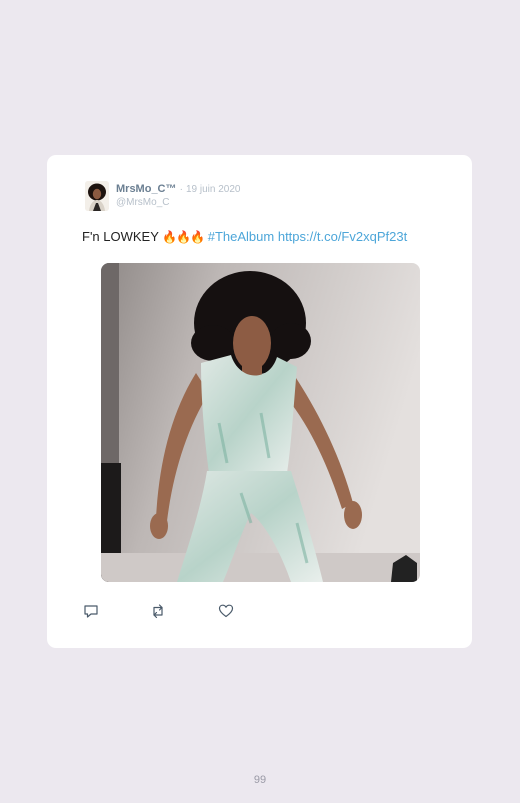 The image size is (520, 803). What do you see at coordinates (91, 611) in the screenshot?
I see `reply-icon` at bounding box center [91, 611].